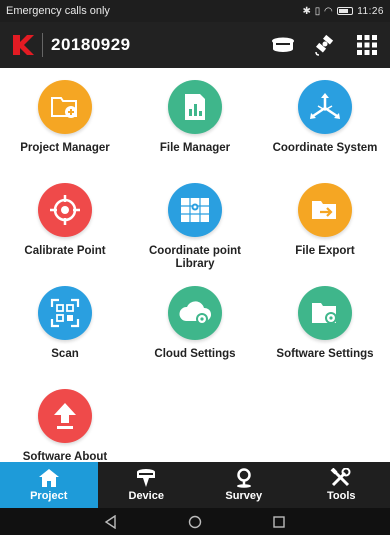 This screenshot has width=390, height=535. I want to click on tile-calibrate-point: Calibrate Point, so click(65, 233).